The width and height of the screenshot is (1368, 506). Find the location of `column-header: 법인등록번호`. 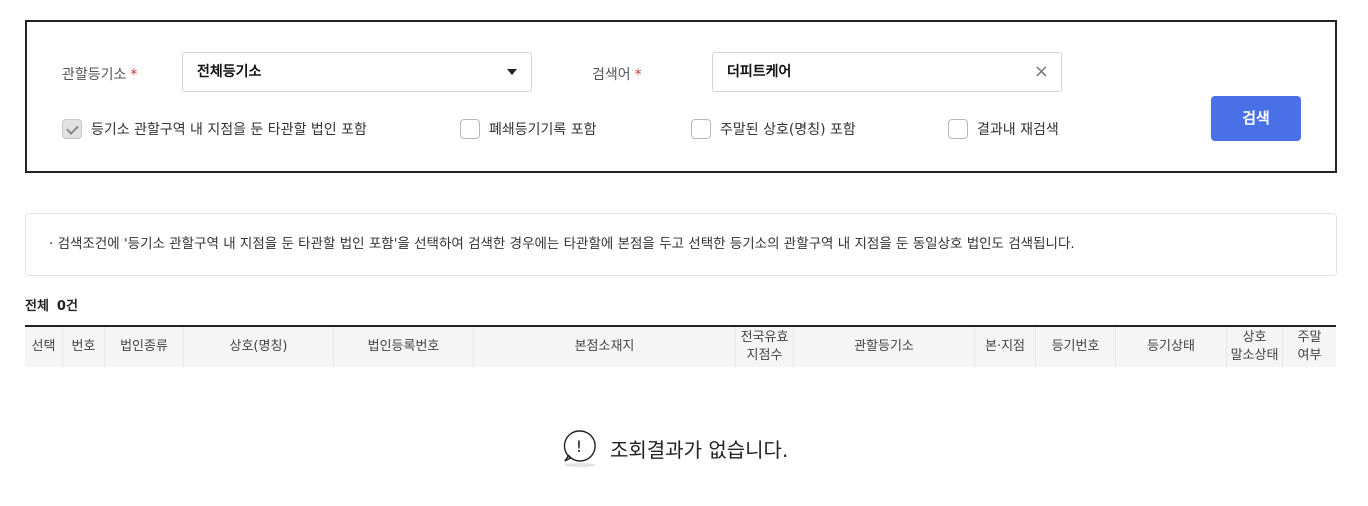

column-header: 법인등록번호 is located at coordinates (404, 347).